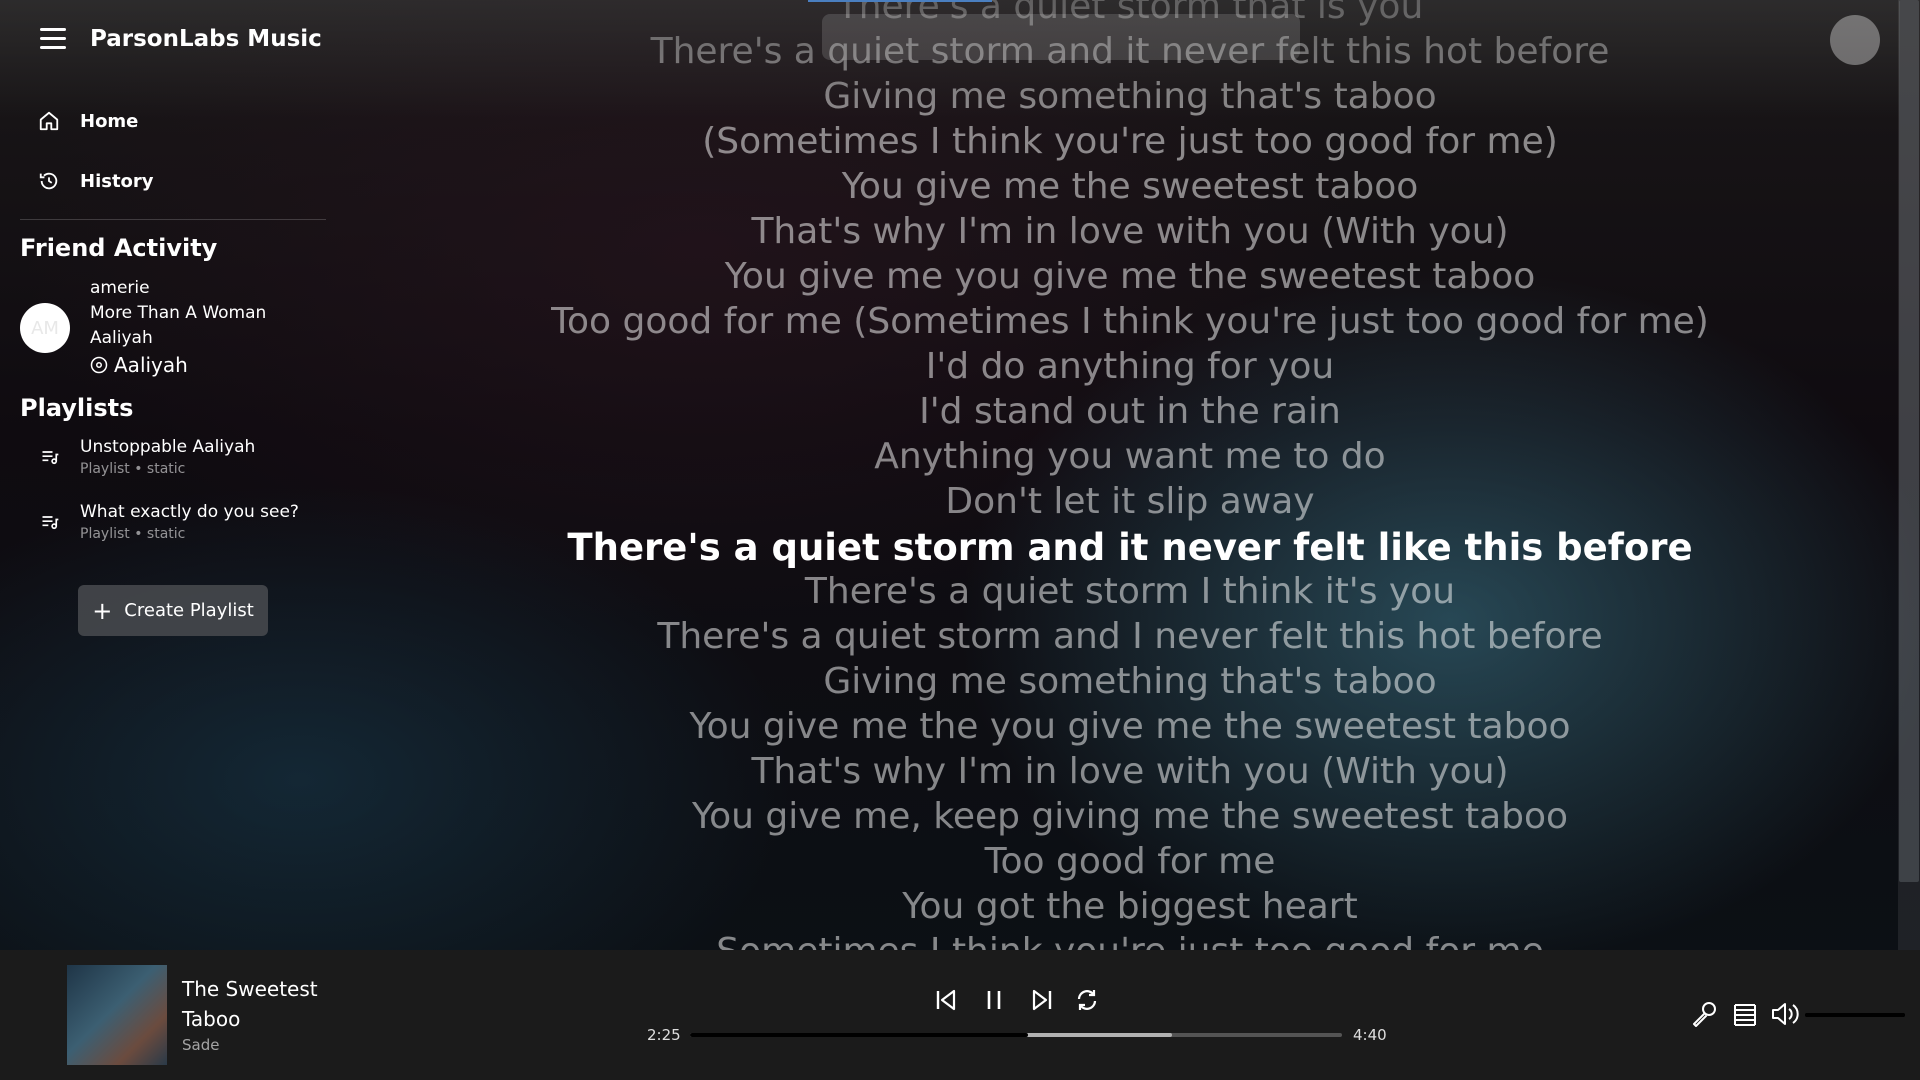  I want to click on friend-avatar: AM, so click(45, 328).